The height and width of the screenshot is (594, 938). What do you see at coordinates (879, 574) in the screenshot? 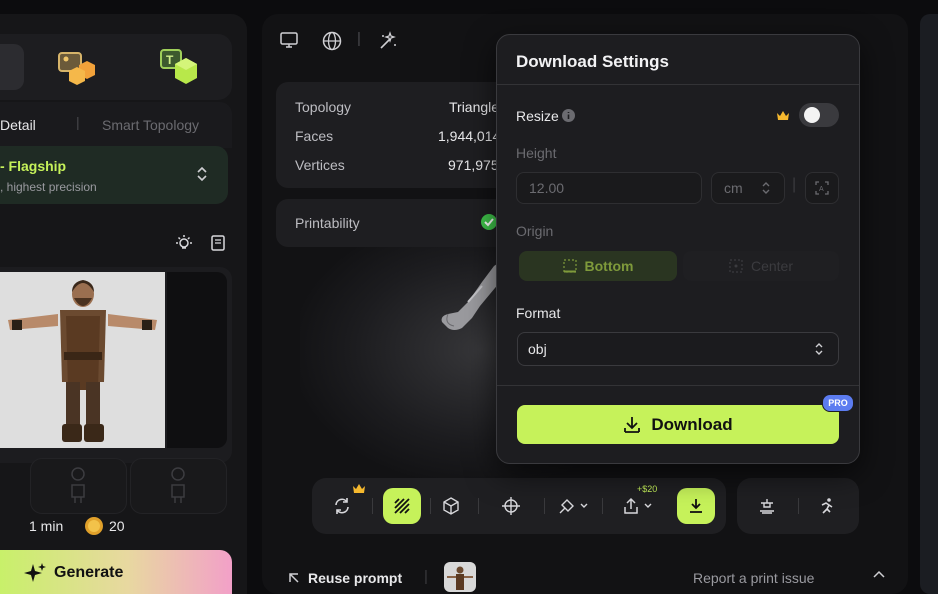
I see `chevron-up-icon` at bounding box center [879, 574].